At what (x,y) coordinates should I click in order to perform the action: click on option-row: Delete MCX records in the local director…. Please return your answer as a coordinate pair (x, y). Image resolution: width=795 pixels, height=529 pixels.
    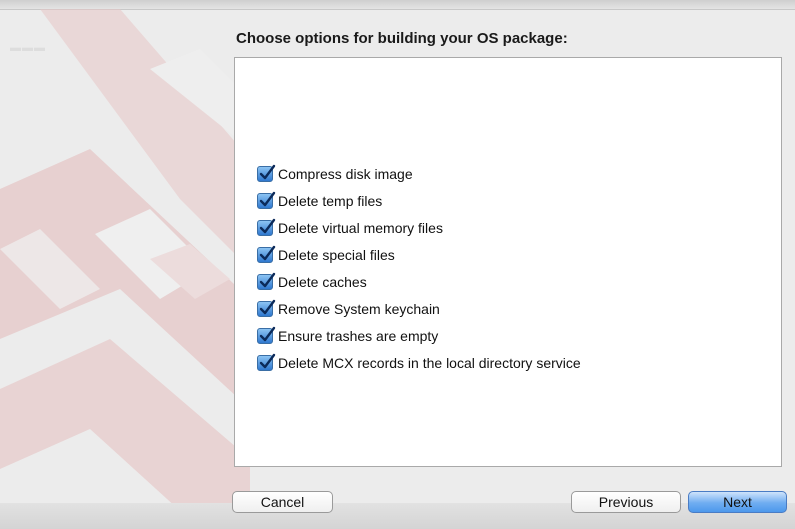
    Looking at the image, I should click on (419, 362).